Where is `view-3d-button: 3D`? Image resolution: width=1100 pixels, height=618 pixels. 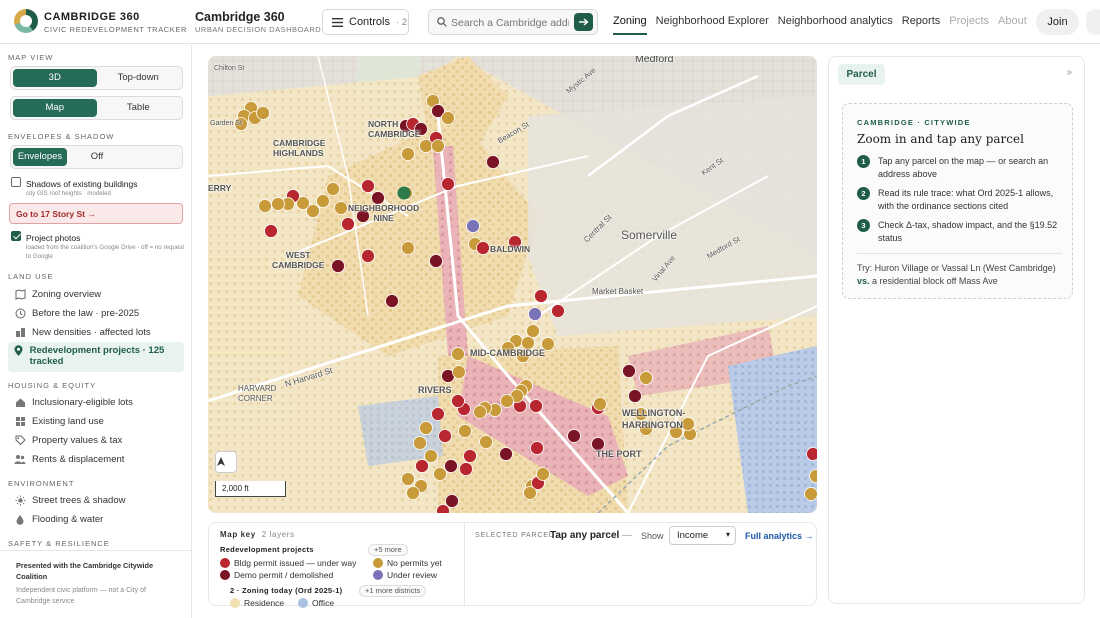 view-3d-button: 3D is located at coordinates (55, 78).